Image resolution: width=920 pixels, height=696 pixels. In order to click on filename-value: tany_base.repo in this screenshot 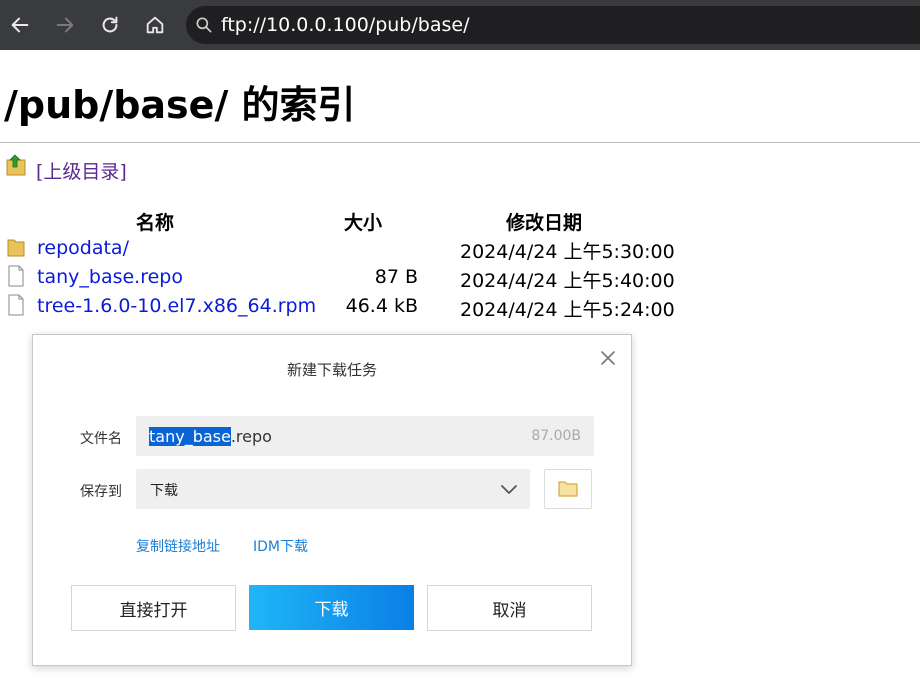, I will do `click(210, 436)`.